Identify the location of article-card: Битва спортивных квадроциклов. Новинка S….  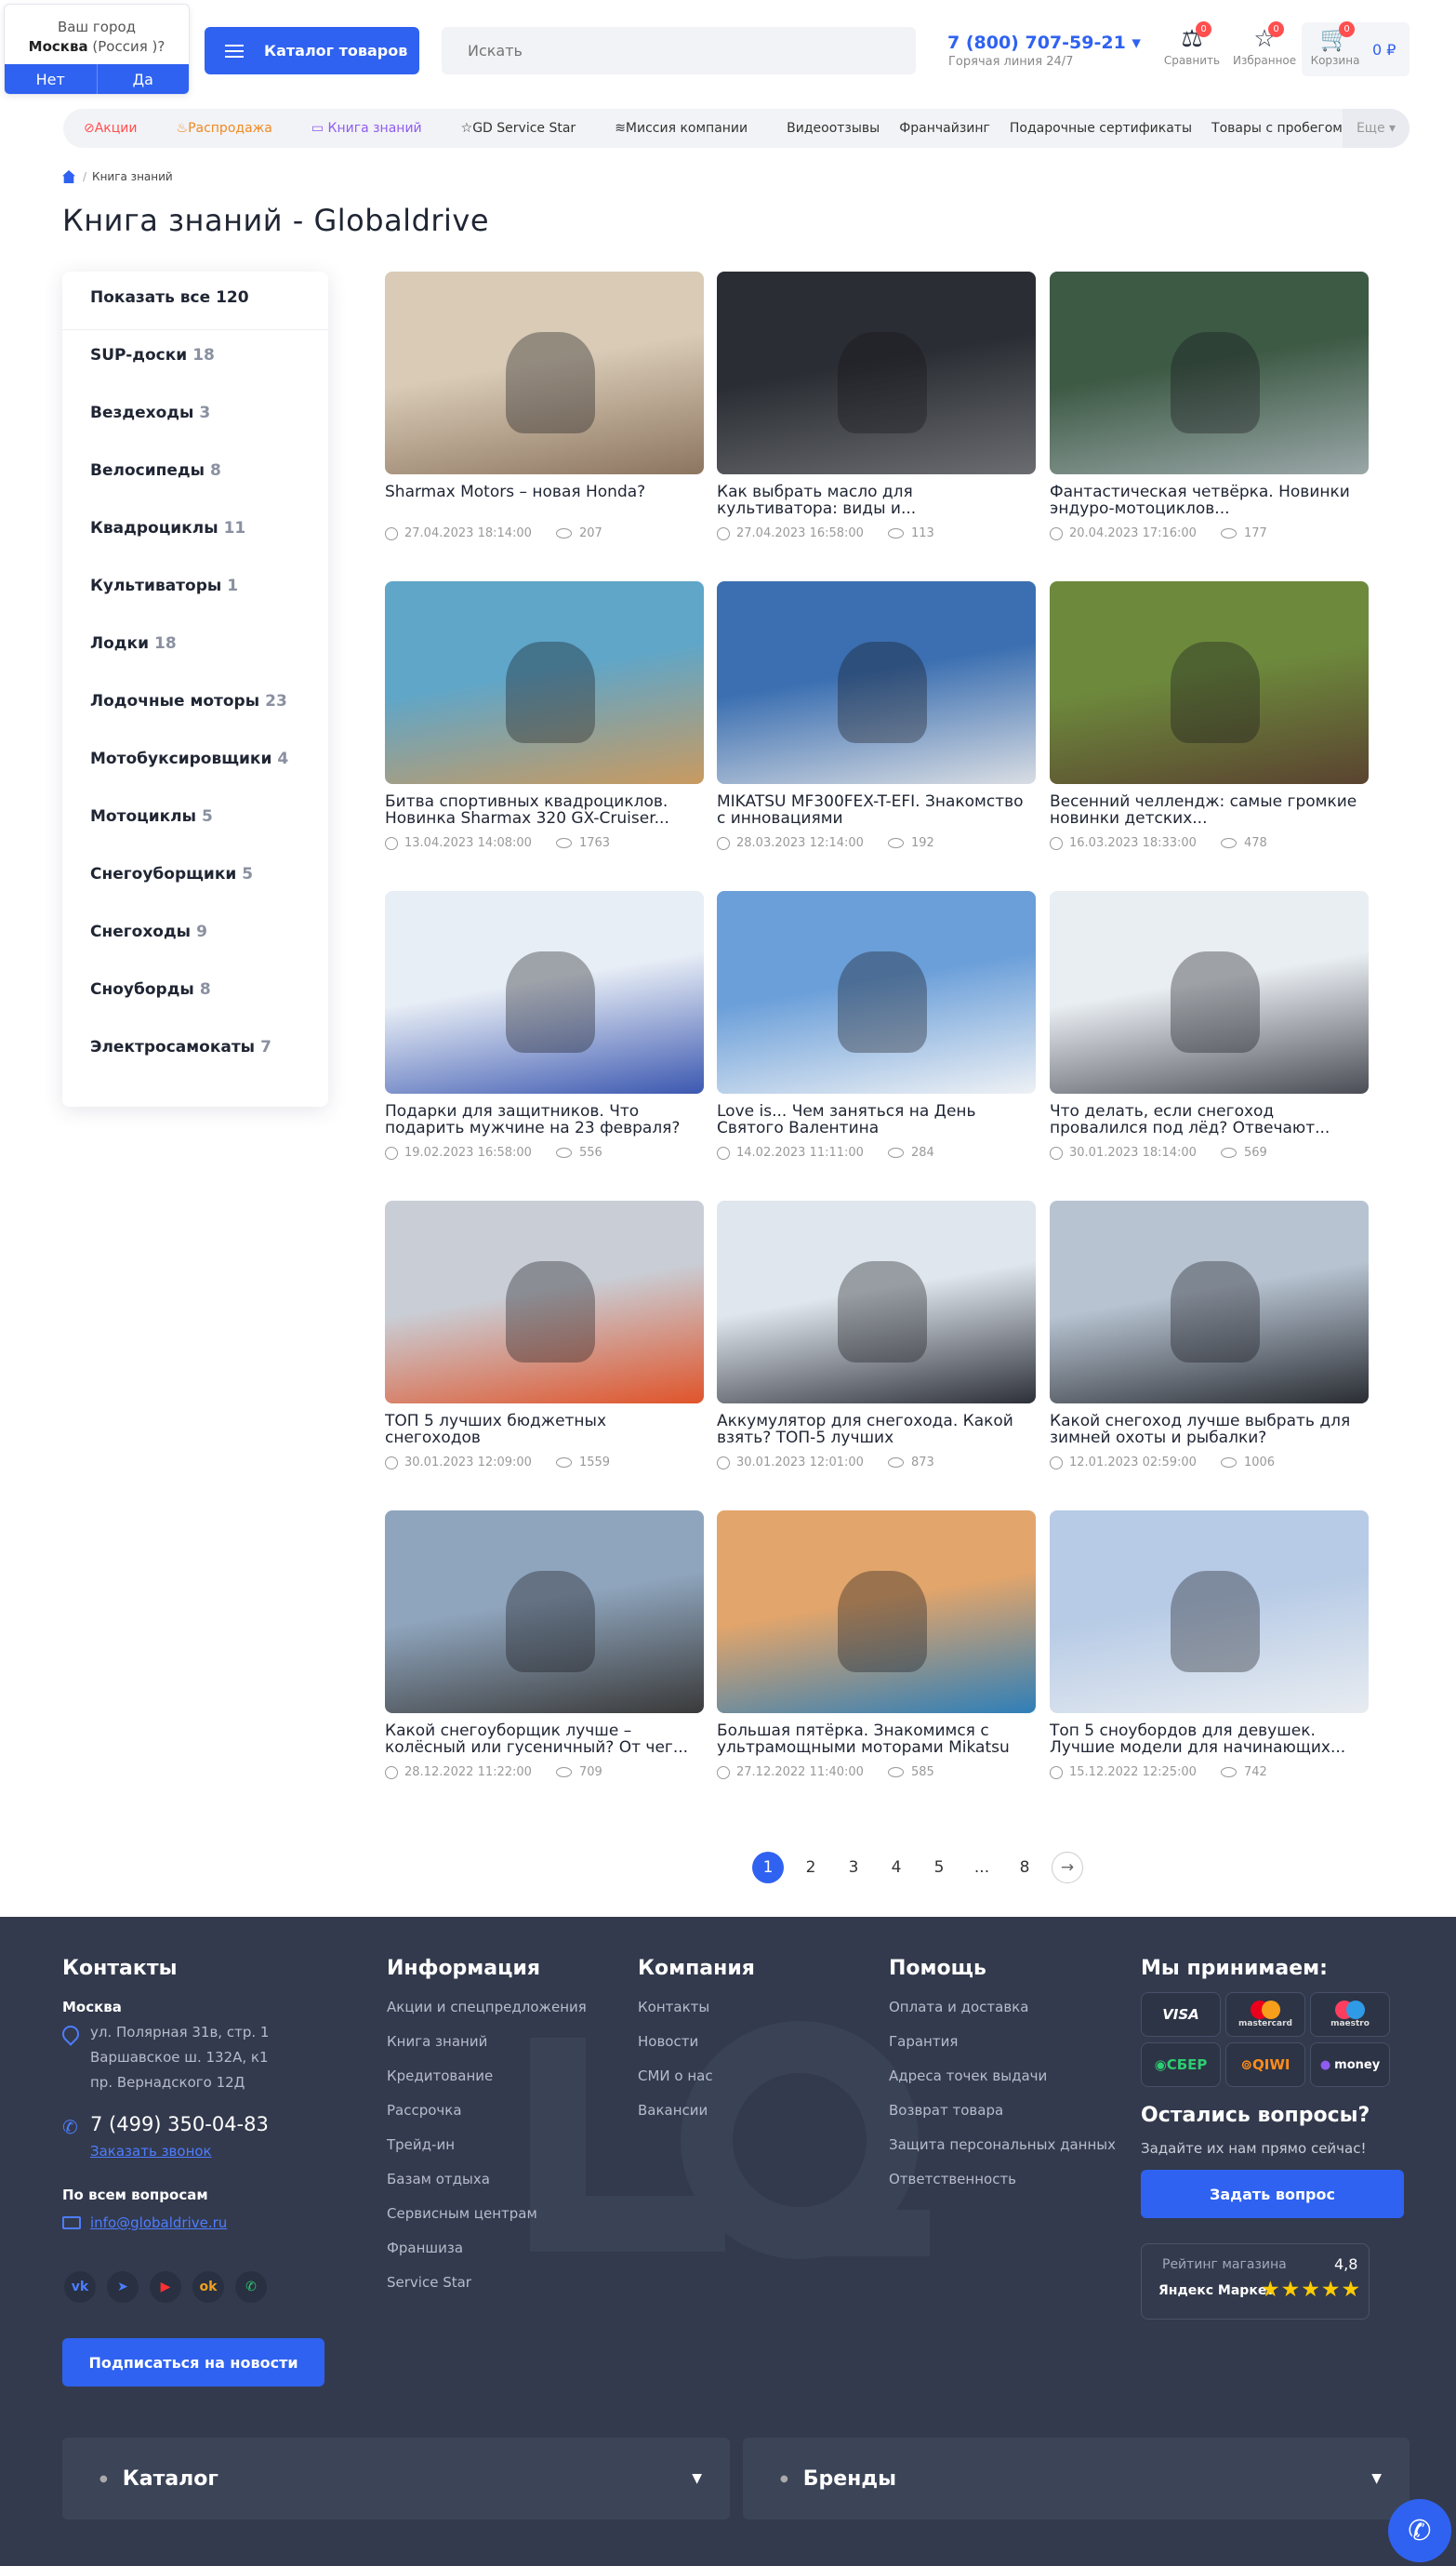
(544, 715).